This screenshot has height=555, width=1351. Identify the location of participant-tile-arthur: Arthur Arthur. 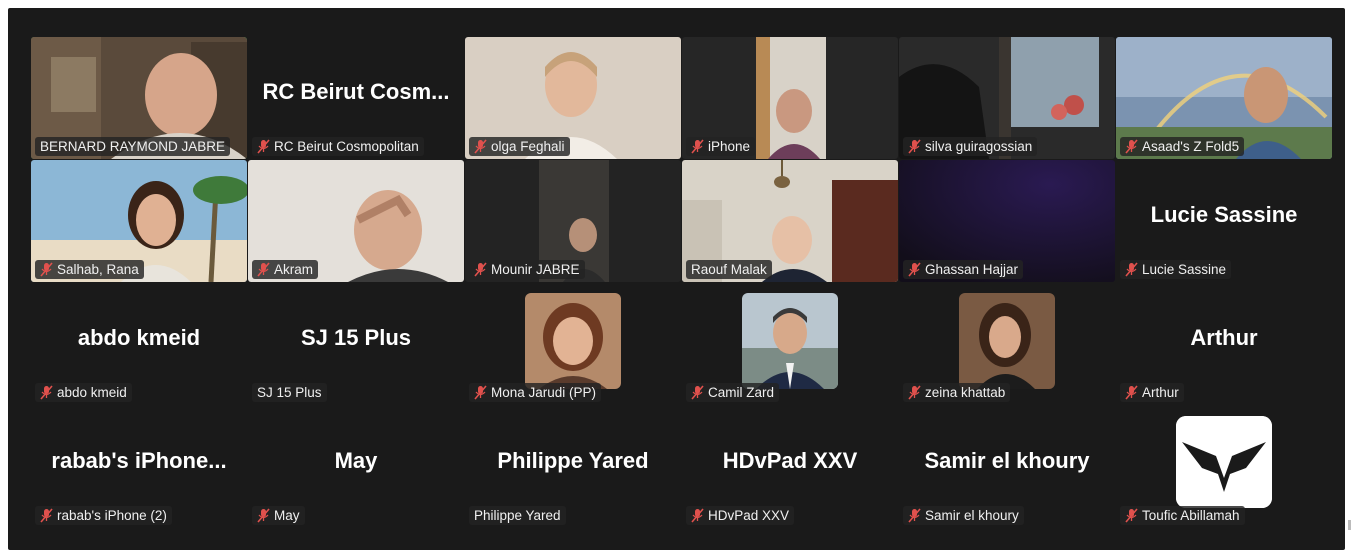
(1224, 344).